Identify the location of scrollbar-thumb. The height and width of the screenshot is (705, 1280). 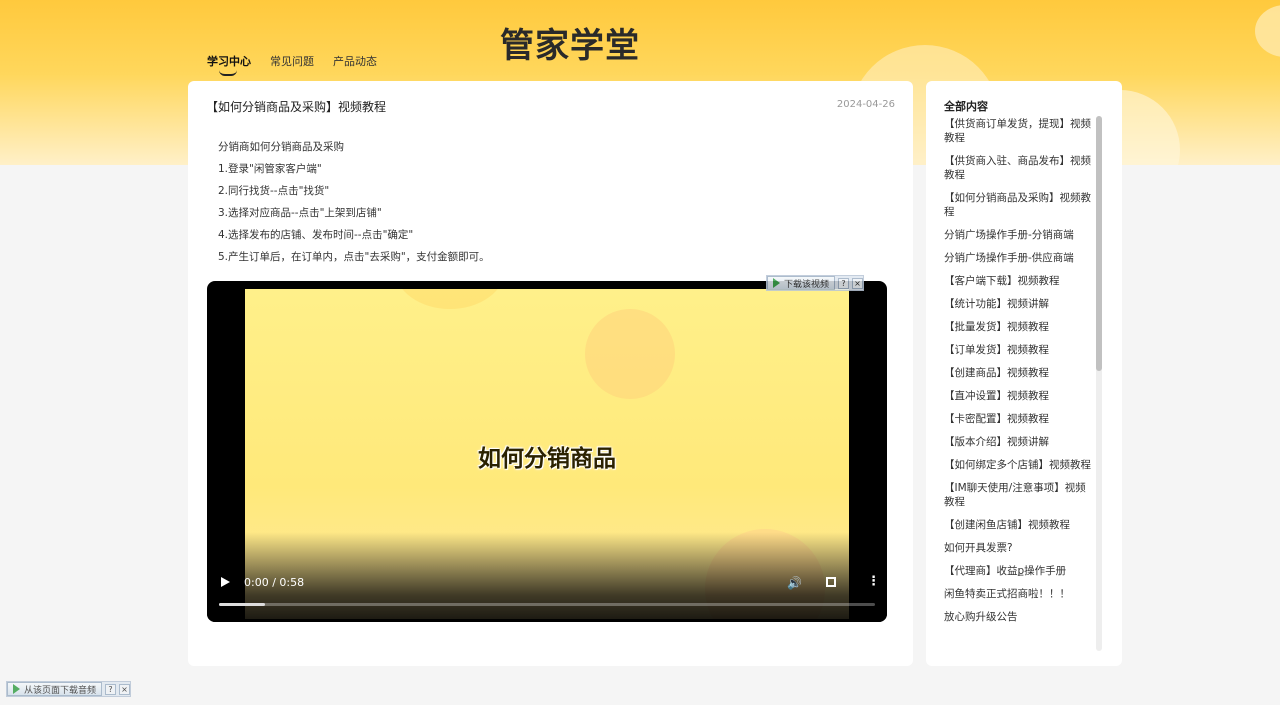
(1099, 243).